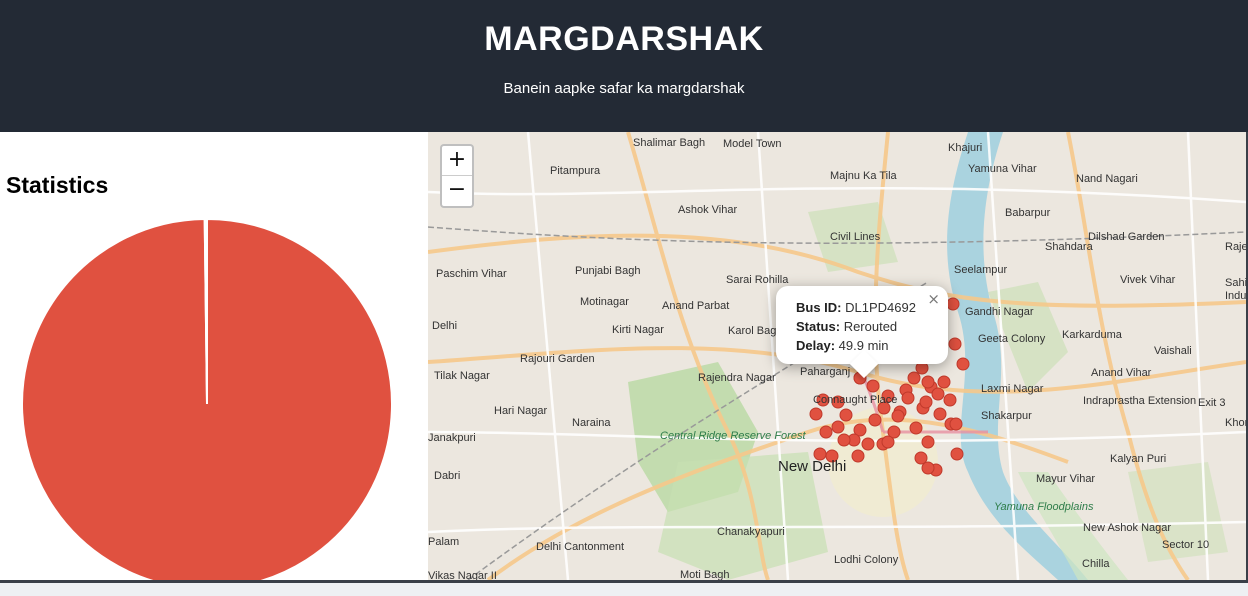 The image size is (1248, 596). What do you see at coordinates (1092, 335) in the screenshot?
I see `map-label: Karkarduma` at bounding box center [1092, 335].